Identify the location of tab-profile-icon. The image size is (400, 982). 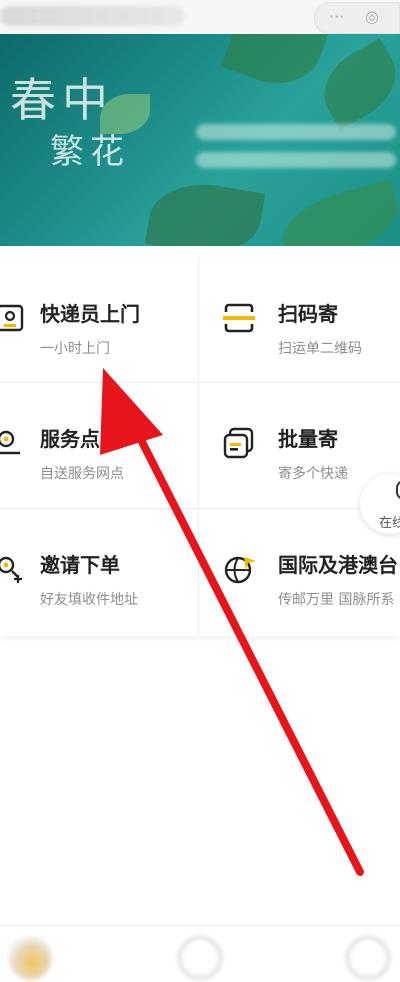
(368, 958).